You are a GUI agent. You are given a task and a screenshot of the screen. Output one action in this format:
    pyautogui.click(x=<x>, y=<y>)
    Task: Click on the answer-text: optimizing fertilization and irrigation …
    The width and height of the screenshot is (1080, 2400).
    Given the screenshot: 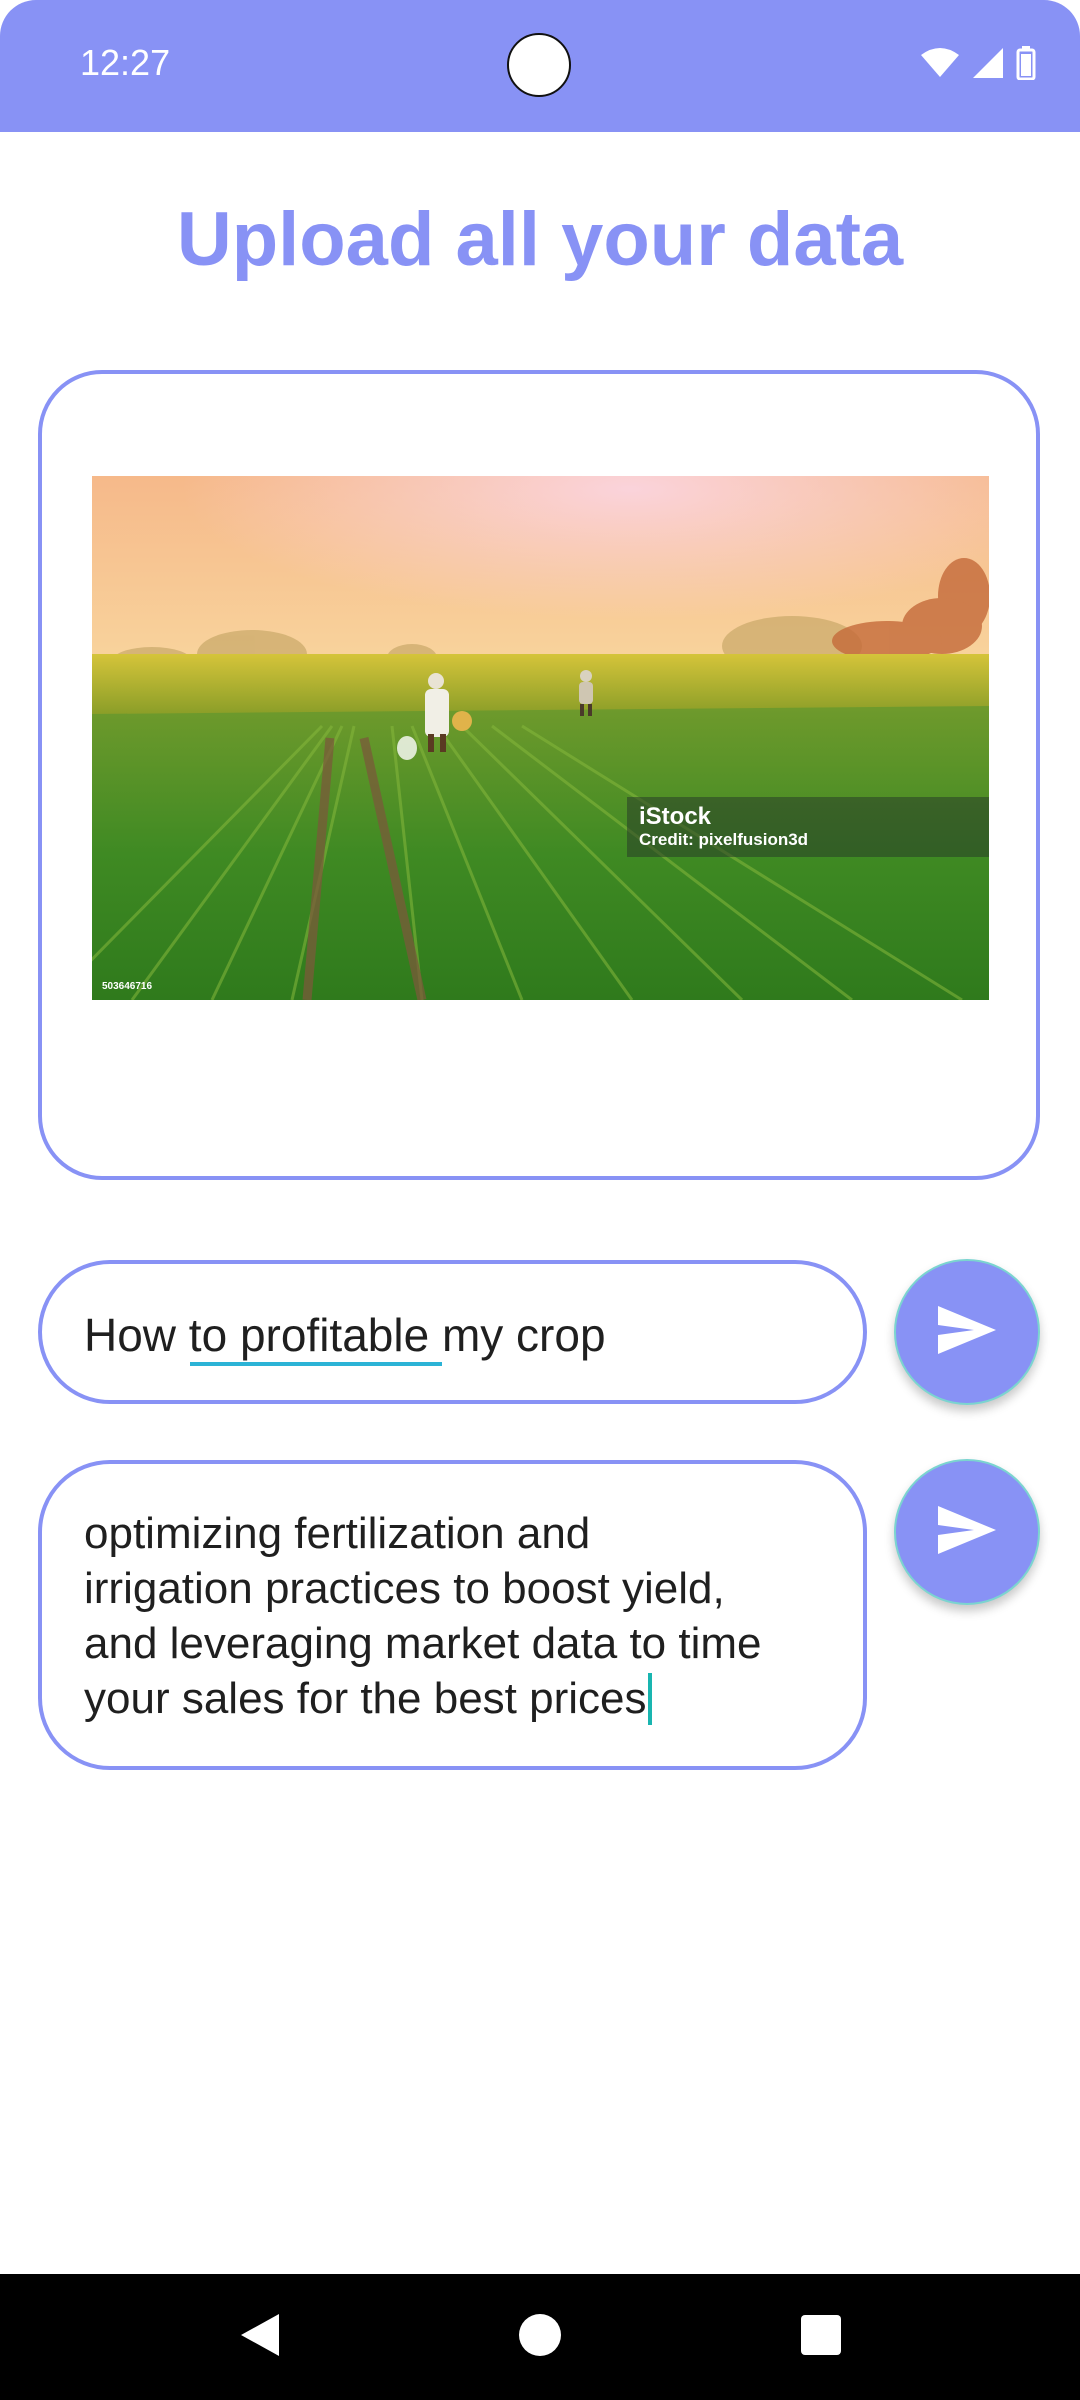 What is the action you would take?
    pyautogui.click(x=464, y=1616)
    